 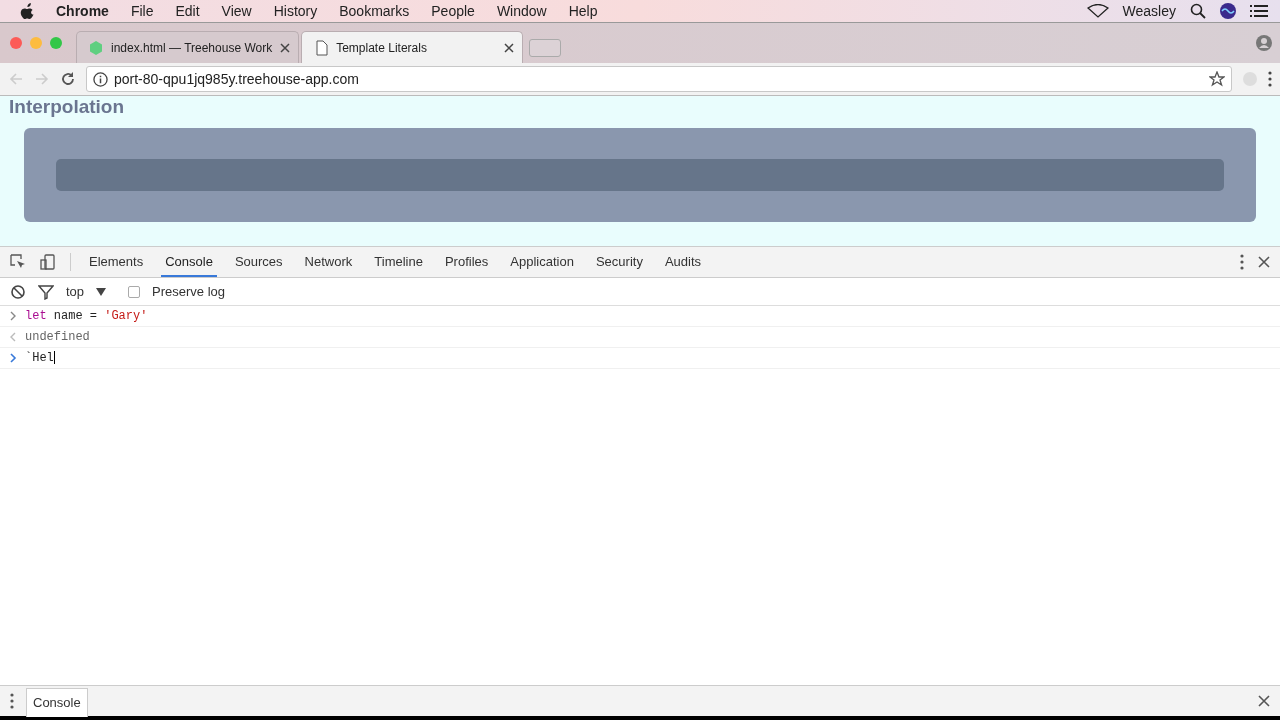 What do you see at coordinates (96, 47) in the screenshot?
I see `workspace-favicon-icon` at bounding box center [96, 47].